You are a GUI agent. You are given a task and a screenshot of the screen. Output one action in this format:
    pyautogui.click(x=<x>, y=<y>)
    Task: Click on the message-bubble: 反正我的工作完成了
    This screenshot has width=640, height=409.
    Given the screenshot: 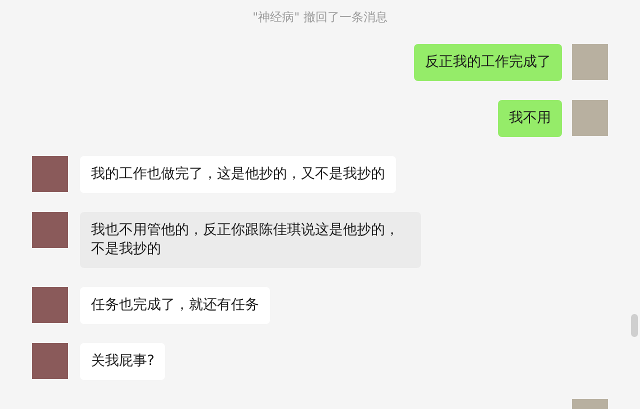 What is the action you would take?
    pyautogui.click(x=488, y=62)
    